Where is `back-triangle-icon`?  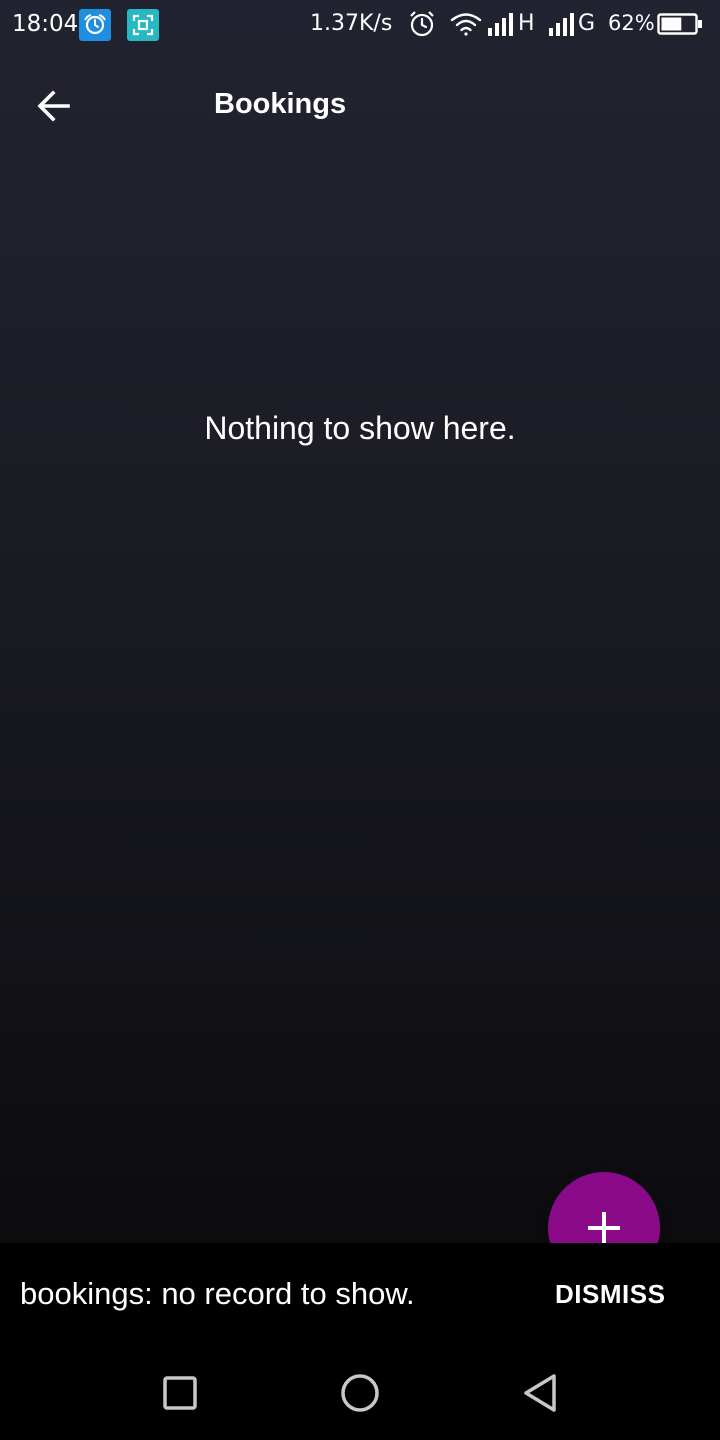
back-triangle-icon is located at coordinates (540, 1393).